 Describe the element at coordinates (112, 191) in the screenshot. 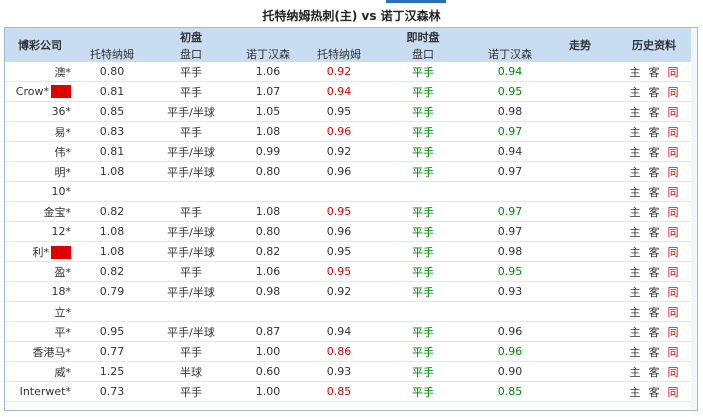

I see `initial-home-odds` at that location.